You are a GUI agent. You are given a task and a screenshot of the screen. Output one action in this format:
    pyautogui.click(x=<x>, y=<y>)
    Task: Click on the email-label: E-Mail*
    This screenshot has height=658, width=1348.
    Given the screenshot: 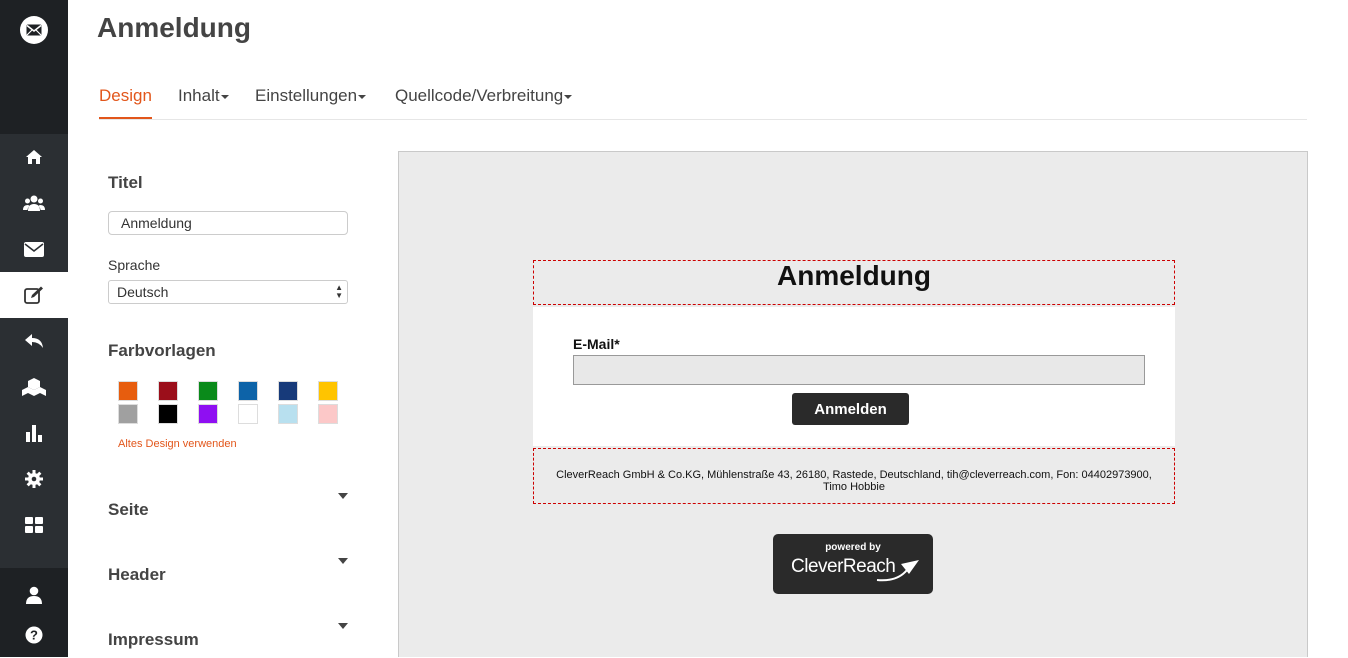 What is the action you would take?
    pyautogui.click(x=596, y=344)
    